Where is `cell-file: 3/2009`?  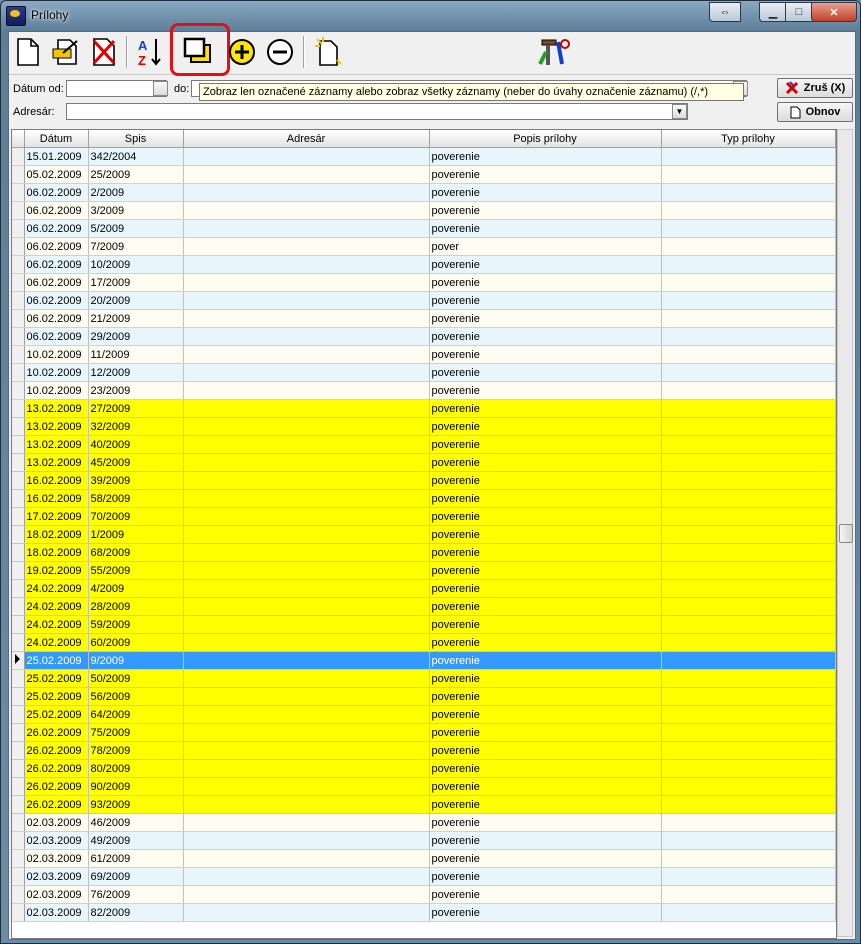 cell-file: 3/2009 is located at coordinates (136, 210).